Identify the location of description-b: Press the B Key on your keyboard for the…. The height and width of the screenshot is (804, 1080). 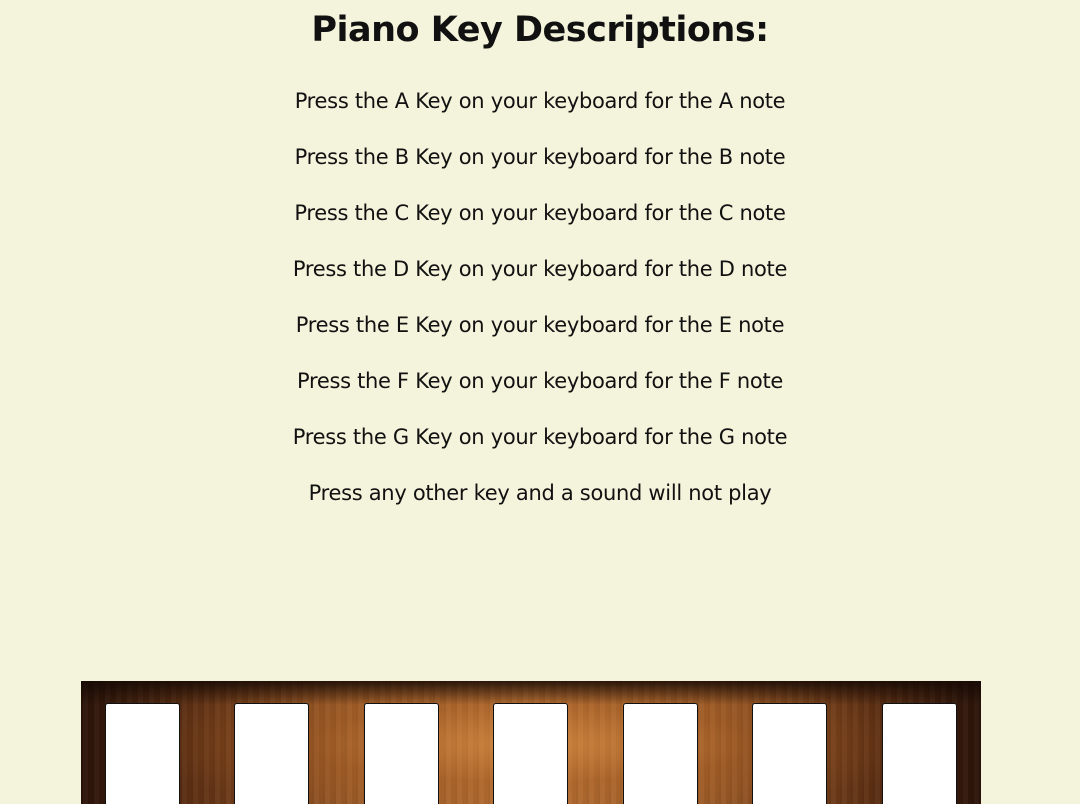
(540, 157).